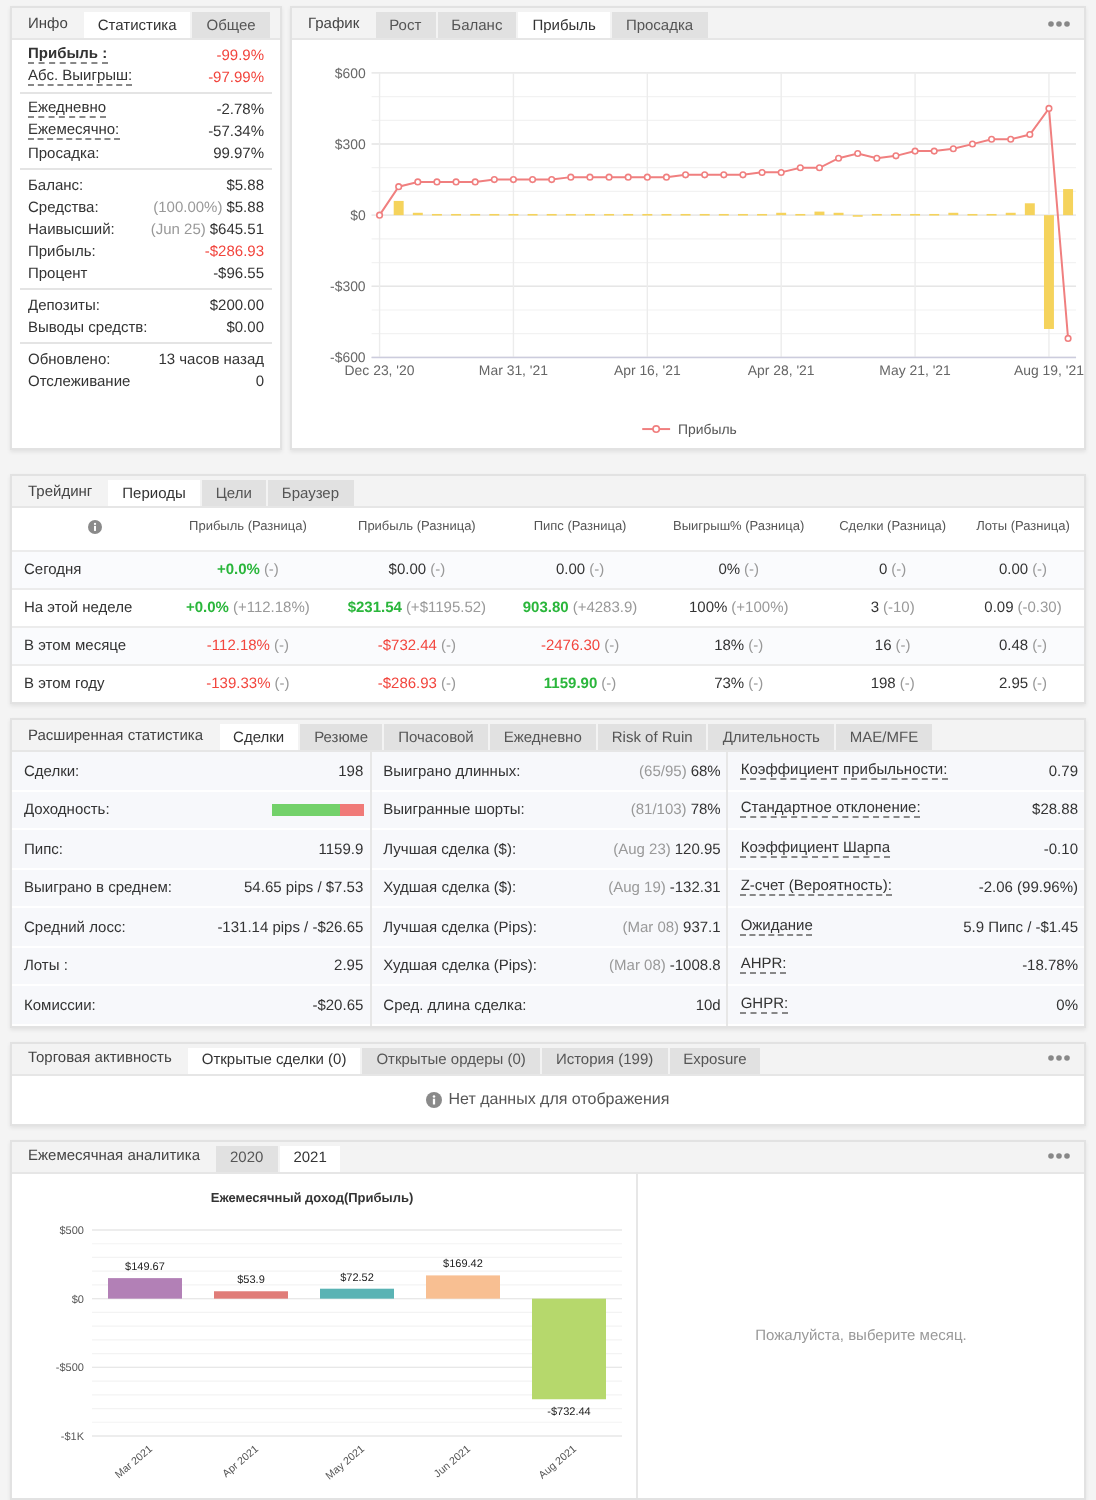 The height and width of the screenshot is (1500, 1096). Describe the element at coordinates (559, 1099) in the screenshot. I see `empty-message: Нет данных для отображения` at that location.